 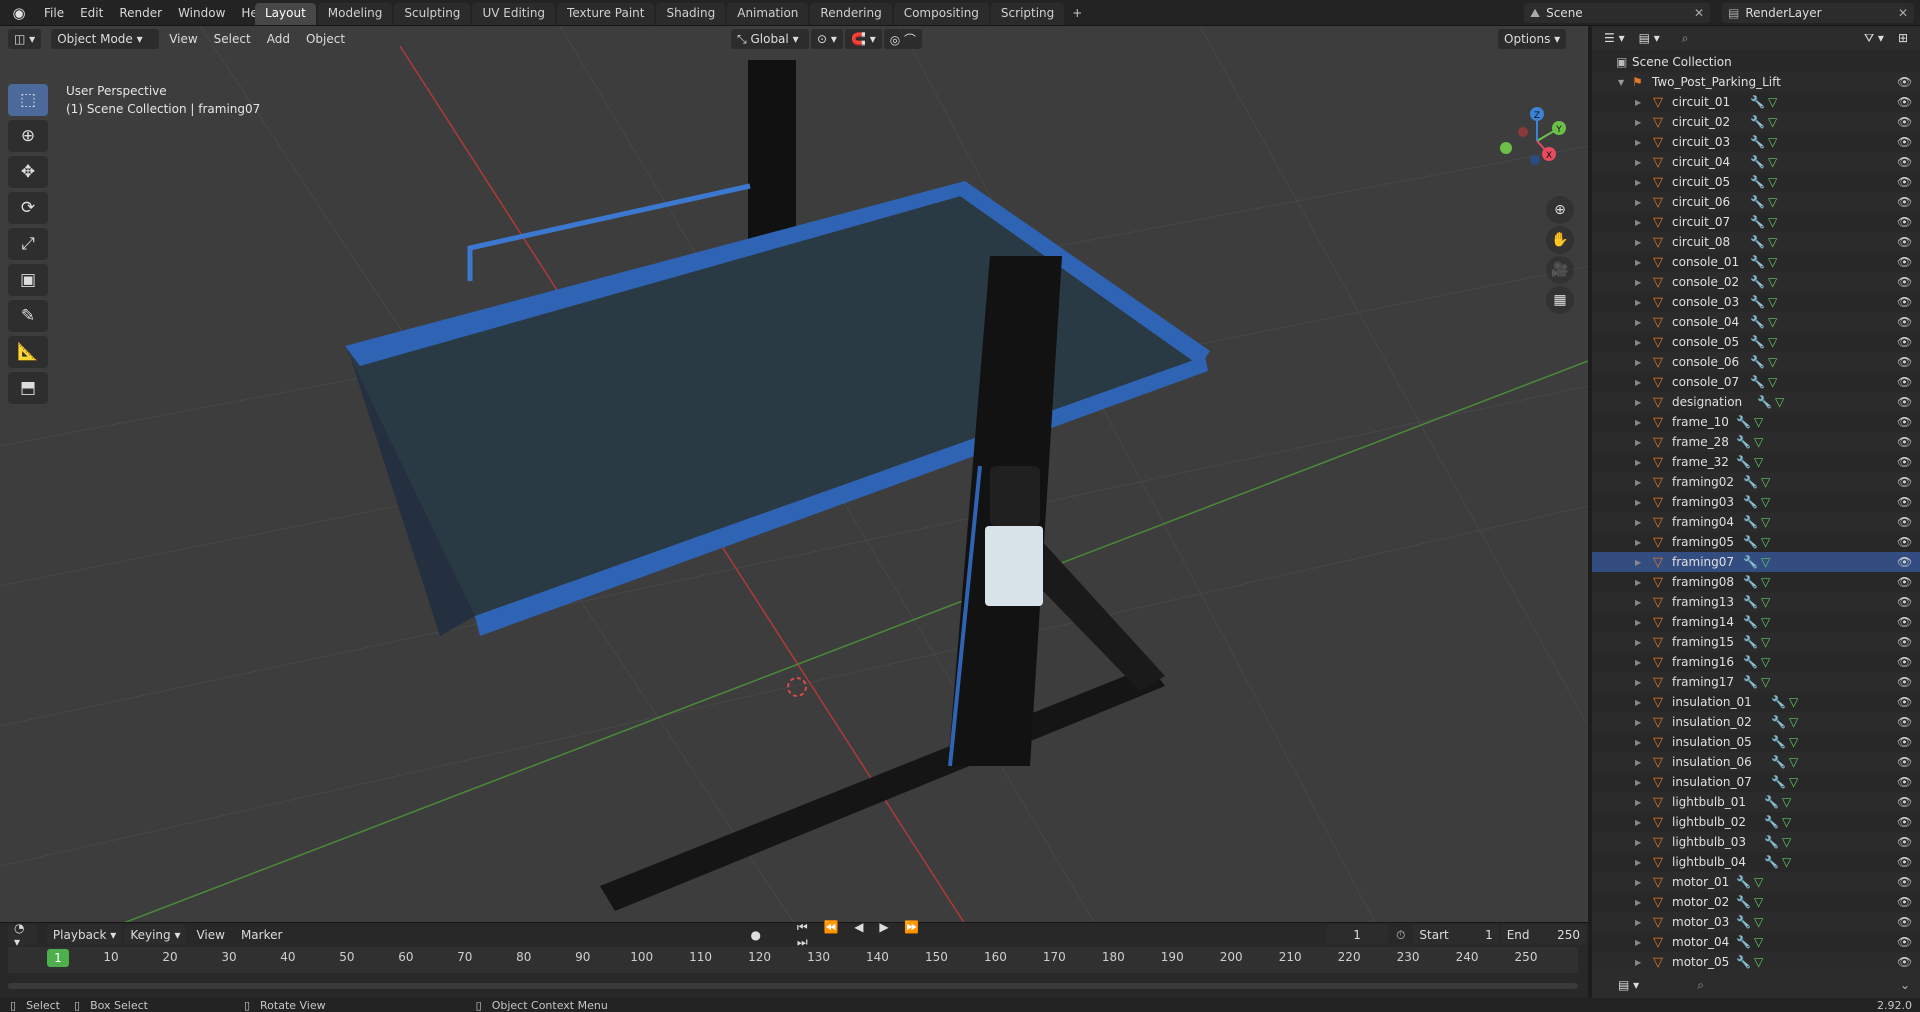 I want to click on editor-type-button: ◫ ▾, so click(x=25, y=39).